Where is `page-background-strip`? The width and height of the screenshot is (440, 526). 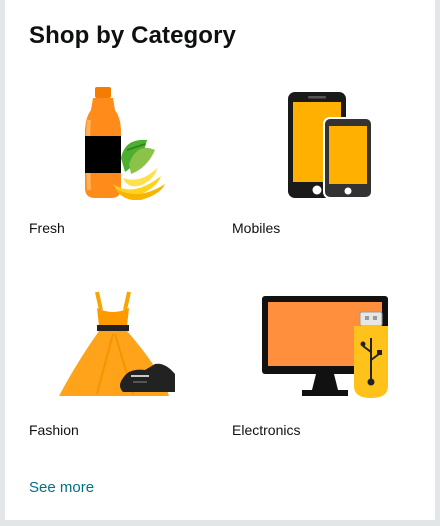 page-background-strip is located at coordinates (220, 523).